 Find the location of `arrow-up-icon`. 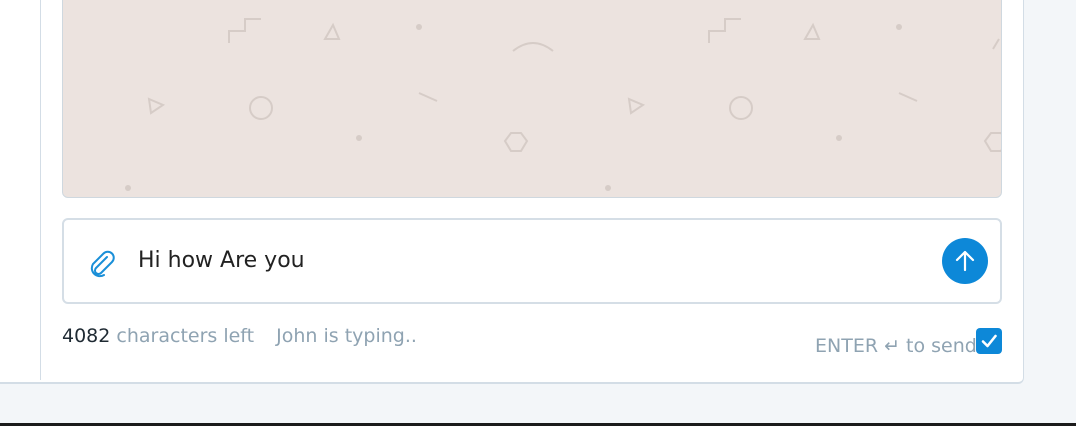

arrow-up-icon is located at coordinates (965, 261).